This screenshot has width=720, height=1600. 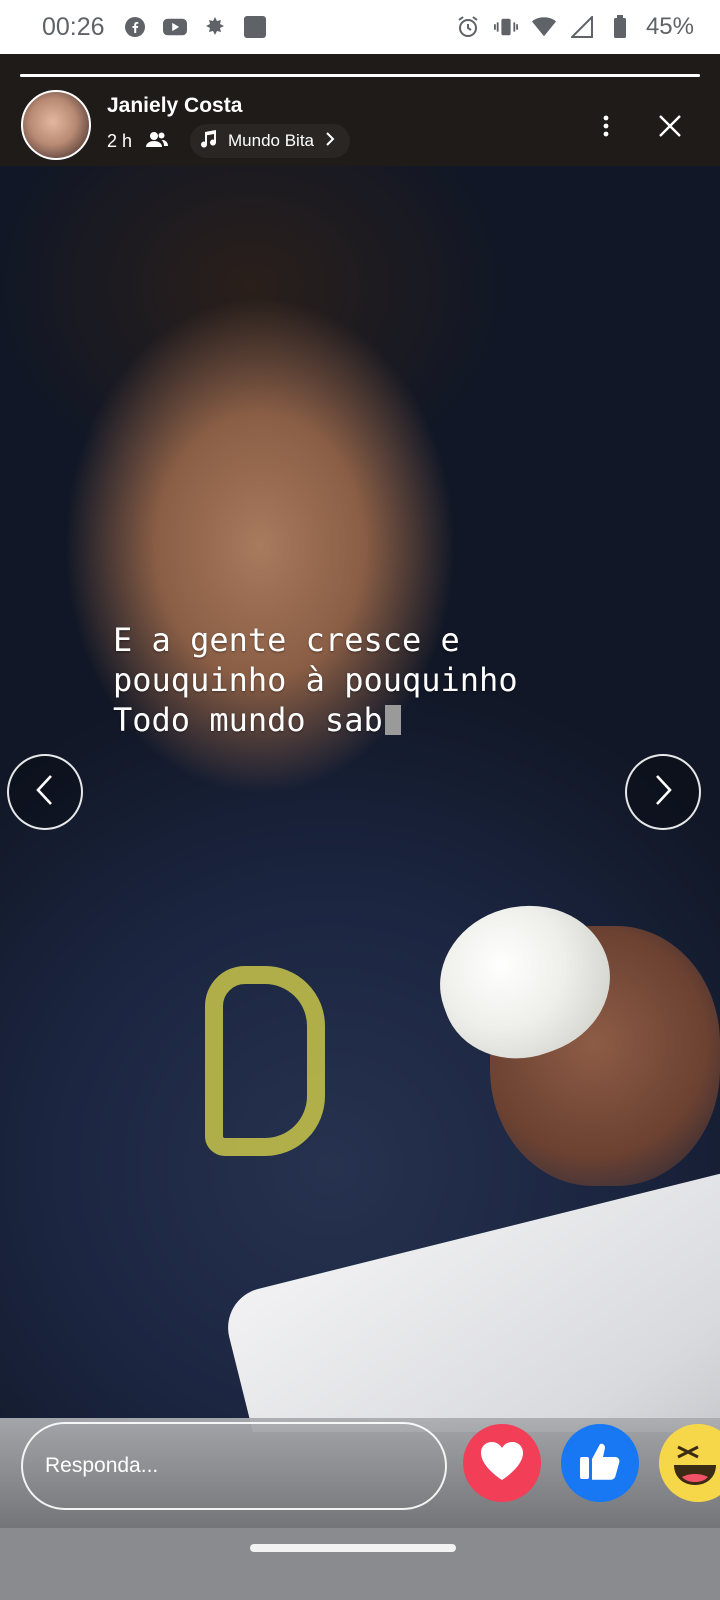 I want to click on music-chip: Mundo Bita, so click(x=270, y=141).